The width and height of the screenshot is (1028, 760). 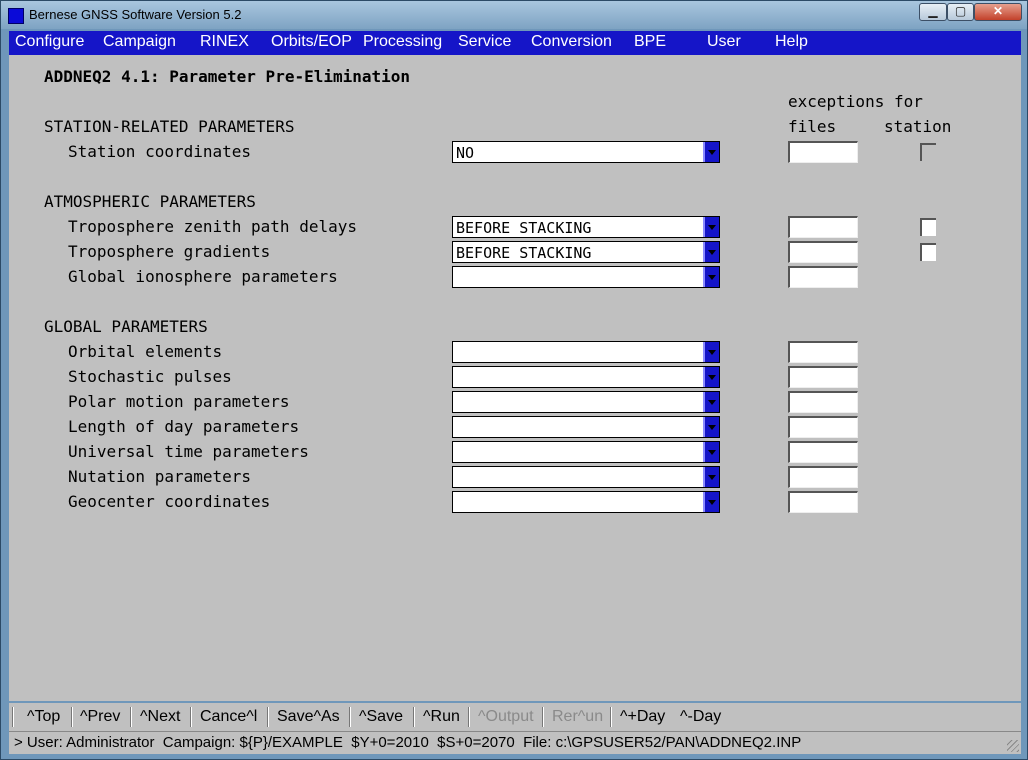 I want to click on nutation-select, so click(x=586, y=477).